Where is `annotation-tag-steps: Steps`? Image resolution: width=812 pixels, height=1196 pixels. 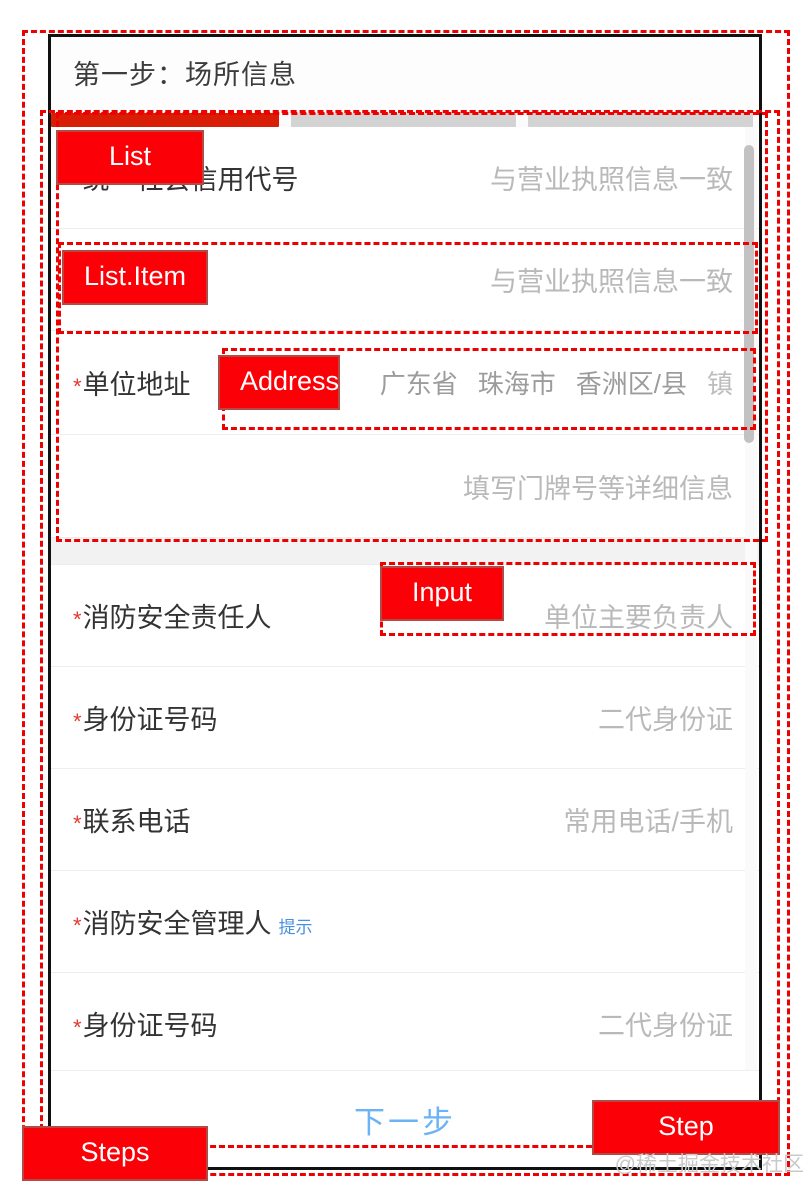
annotation-tag-steps: Steps is located at coordinates (115, 1153).